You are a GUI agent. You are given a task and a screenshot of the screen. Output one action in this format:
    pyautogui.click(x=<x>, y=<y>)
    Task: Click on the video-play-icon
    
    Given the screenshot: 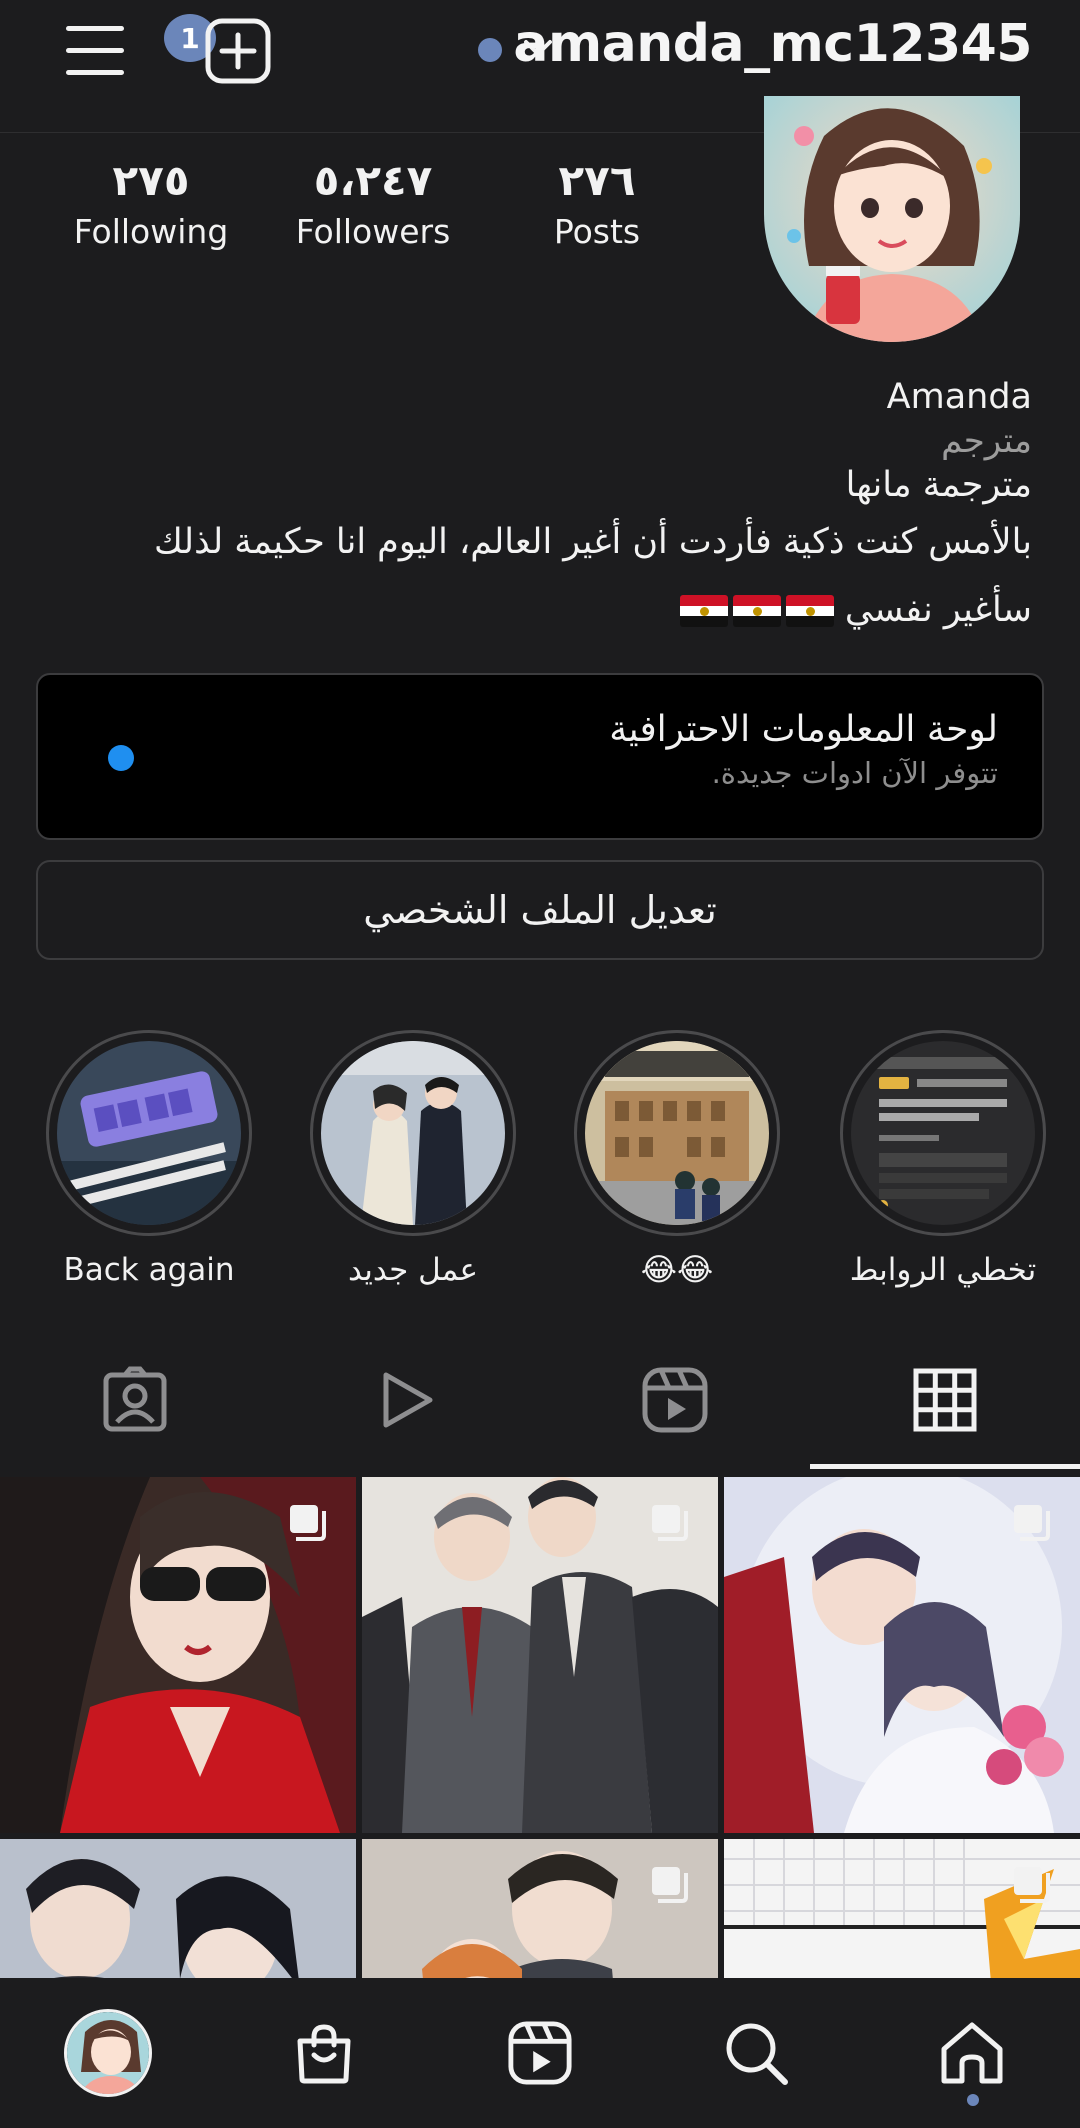 What is the action you would take?
    pyautogui.click(x=408, y=1400)
    